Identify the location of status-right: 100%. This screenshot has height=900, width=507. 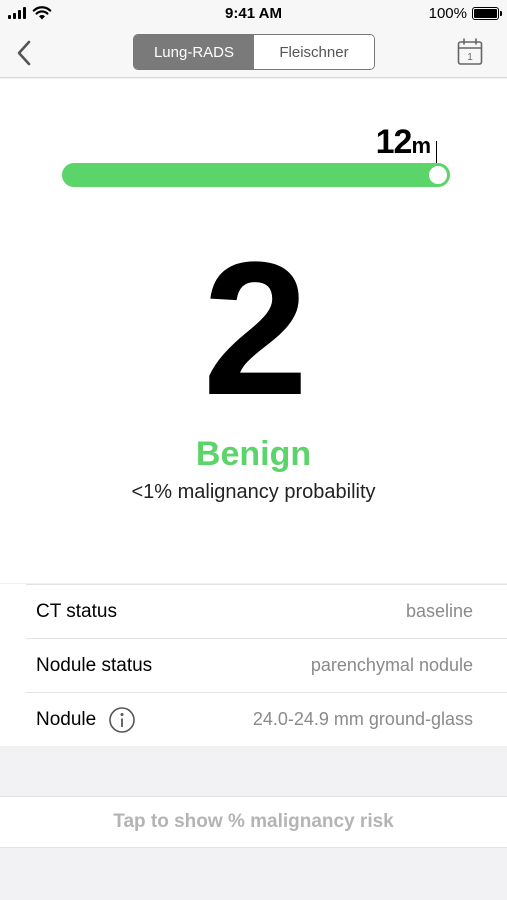
(465, 13).